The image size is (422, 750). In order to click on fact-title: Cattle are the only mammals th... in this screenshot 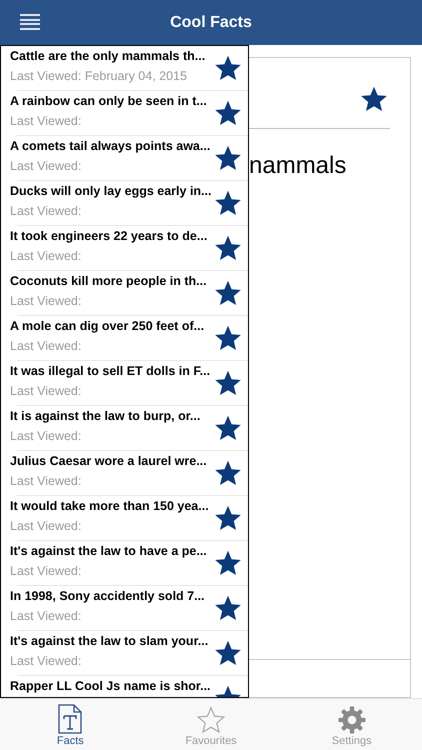, I will do `click(108, 56)`.